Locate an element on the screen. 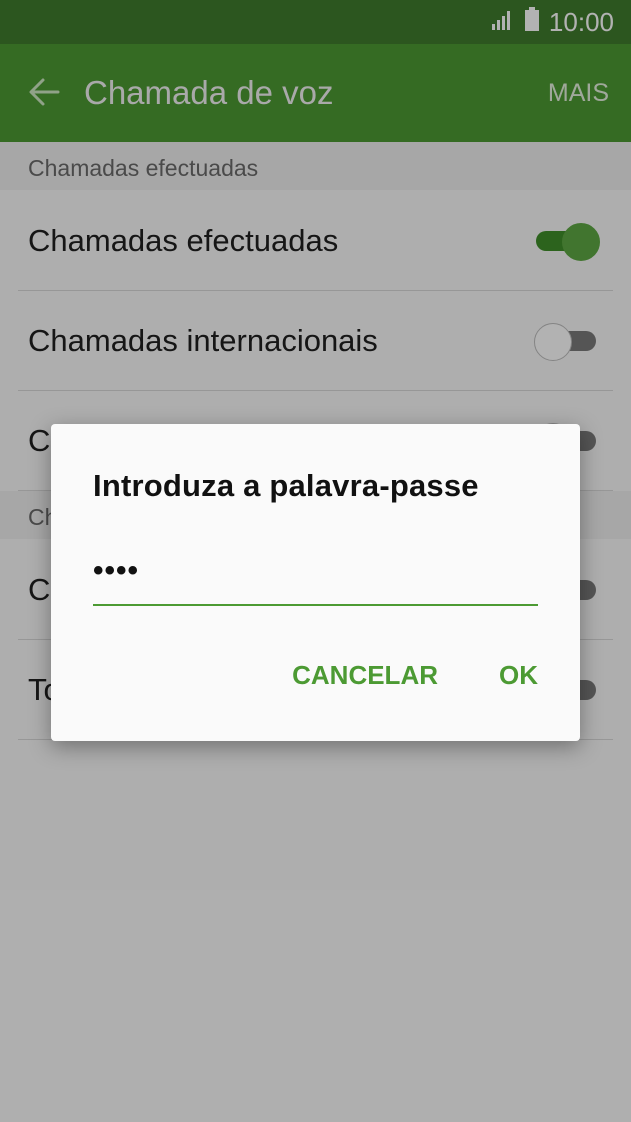 Image resolution: width=631 pixels, height=1122 pixels. dialog-title: Introduza a palavra-passe is located at coordinates (286, 485).